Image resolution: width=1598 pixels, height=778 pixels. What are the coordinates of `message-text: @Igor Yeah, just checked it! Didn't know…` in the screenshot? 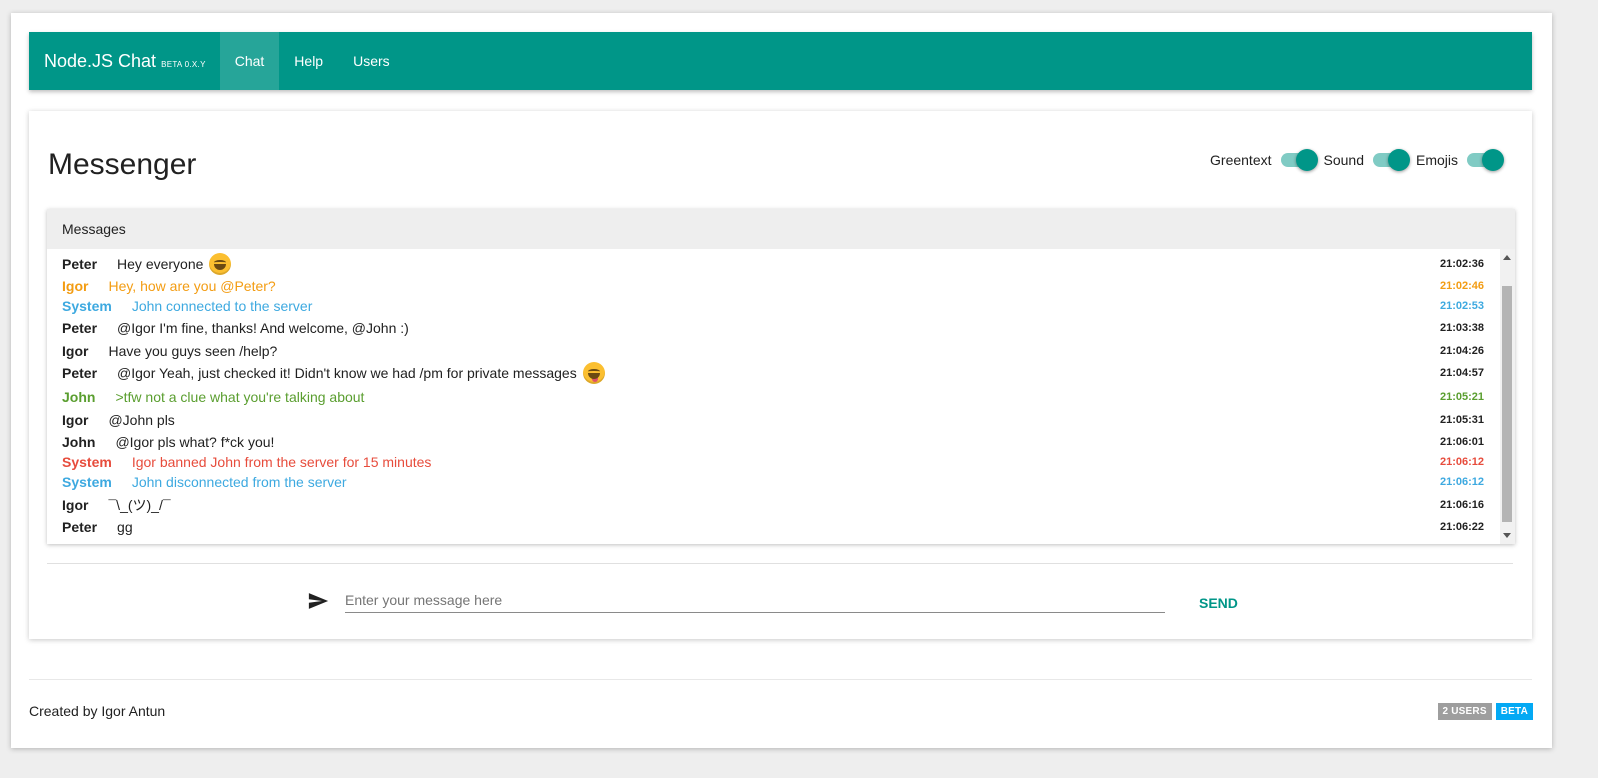 It's located at (347, 373).